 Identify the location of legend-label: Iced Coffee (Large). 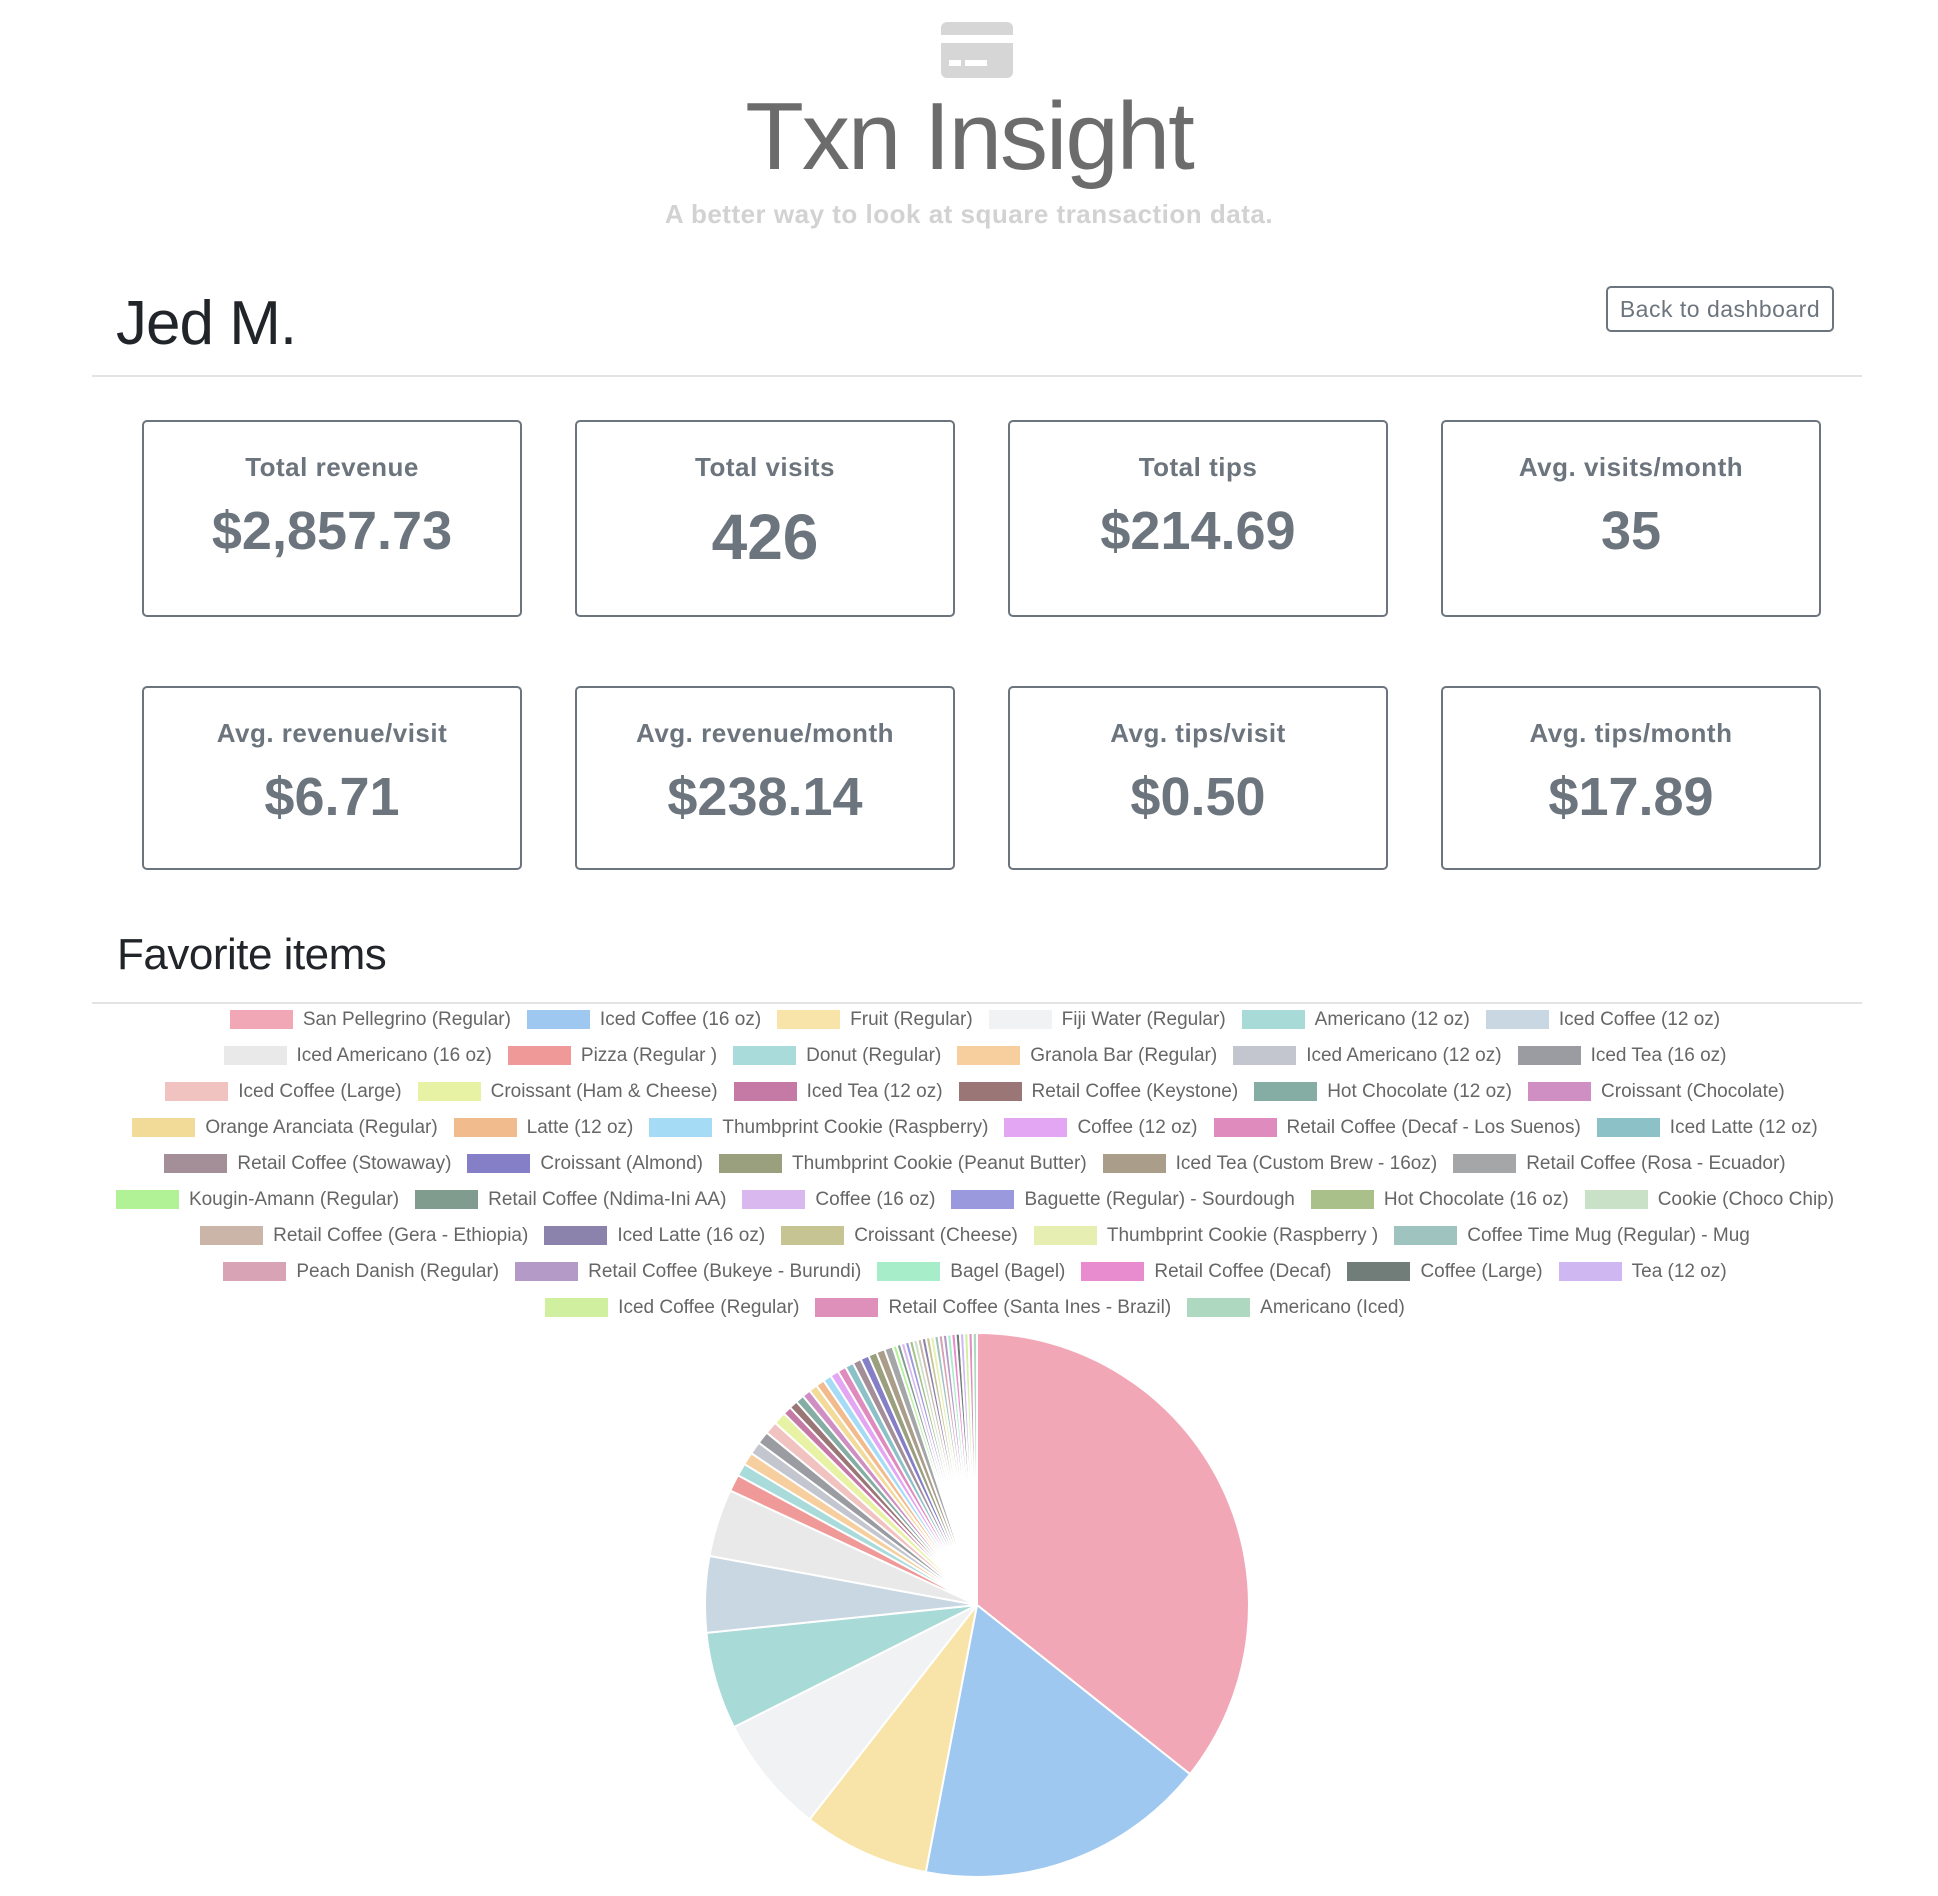
(320, 1091).